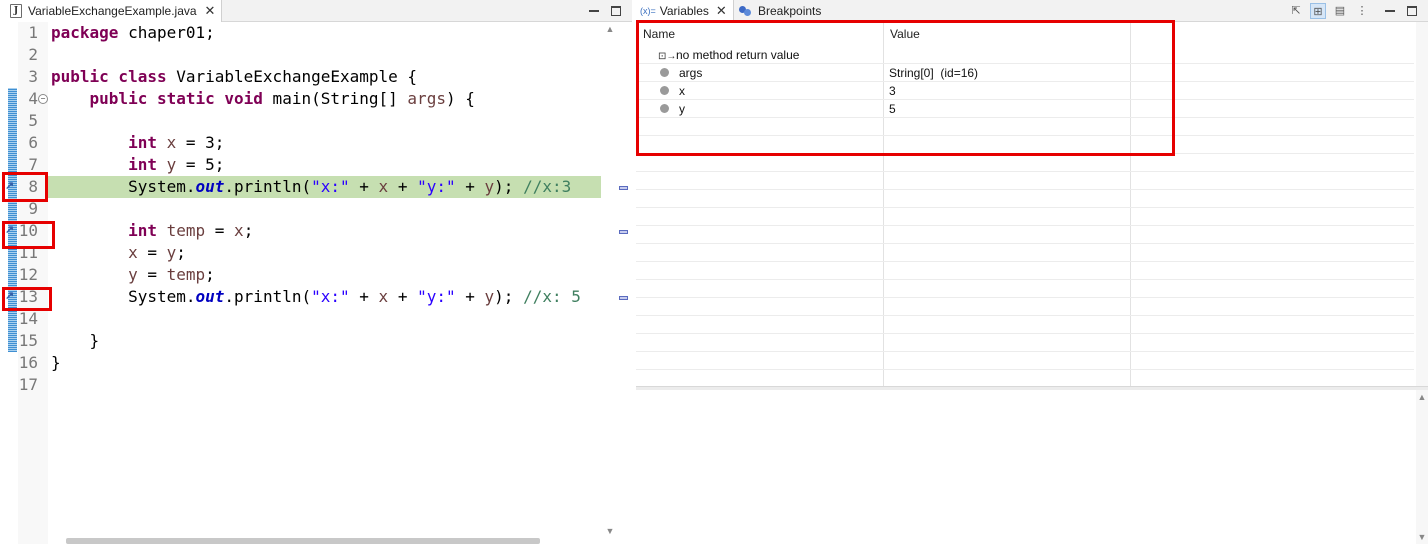 The image size is (1428, 544). Describe the element at coordinates (33, 54) in the screenshot. I see `line-number: 2` at that location.